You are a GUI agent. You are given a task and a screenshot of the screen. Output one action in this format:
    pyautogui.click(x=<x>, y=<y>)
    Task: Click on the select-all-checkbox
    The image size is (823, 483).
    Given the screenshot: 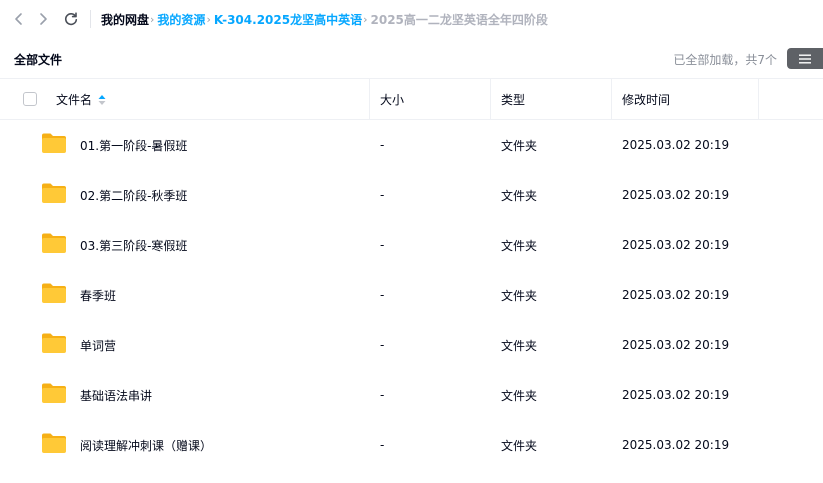 What is the action you would take?
    pyautogui.click(x=30, y=99)
    